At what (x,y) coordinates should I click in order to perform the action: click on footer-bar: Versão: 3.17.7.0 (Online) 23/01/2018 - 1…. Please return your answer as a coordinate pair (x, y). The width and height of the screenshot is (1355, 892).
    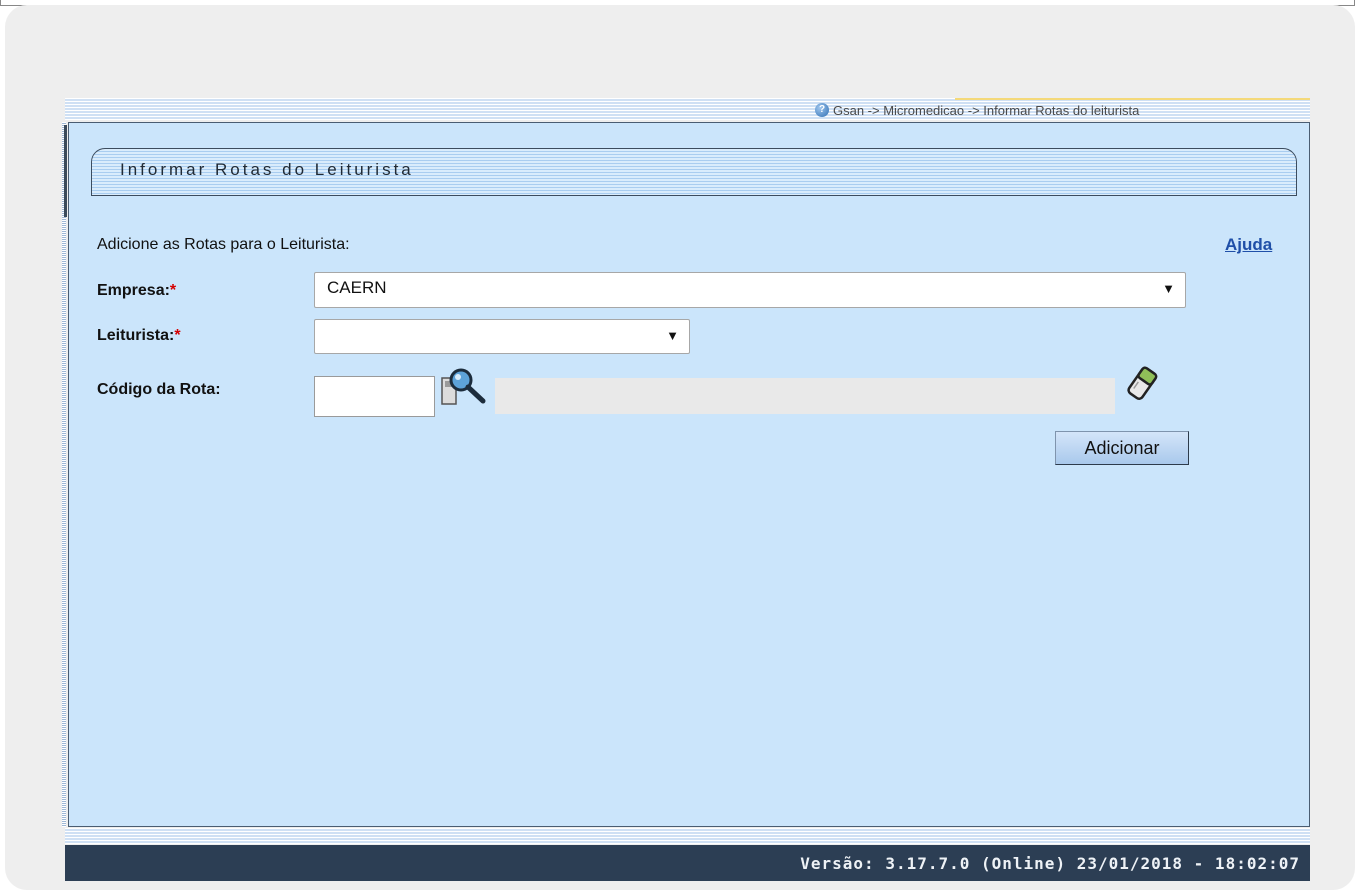
    Looking at the image, I should click on (687, 863).